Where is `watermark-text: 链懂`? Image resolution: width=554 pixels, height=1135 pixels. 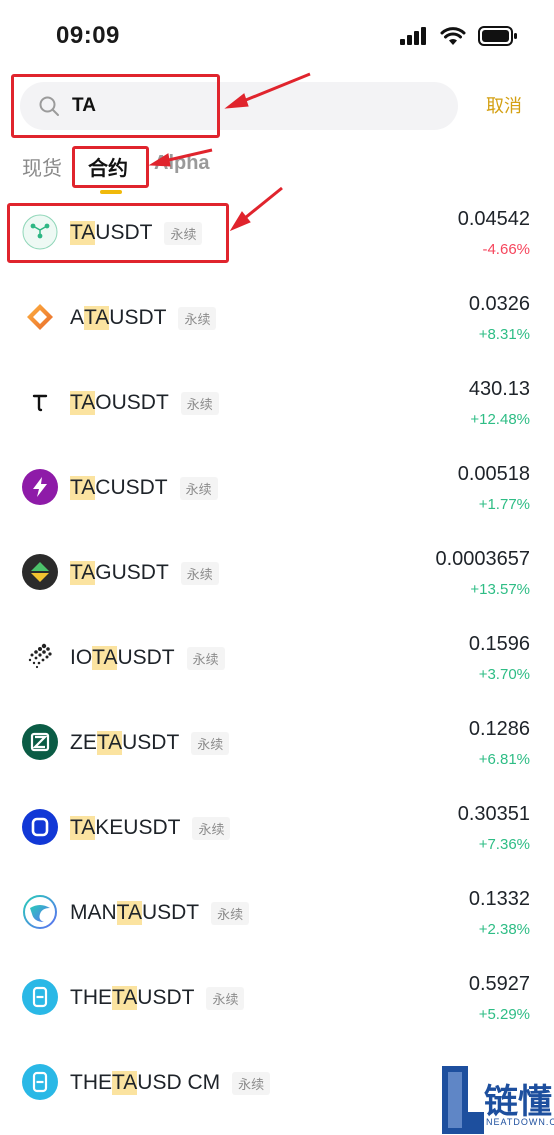
watermark-text: 链懂 is located at coordinates (518, 1102).